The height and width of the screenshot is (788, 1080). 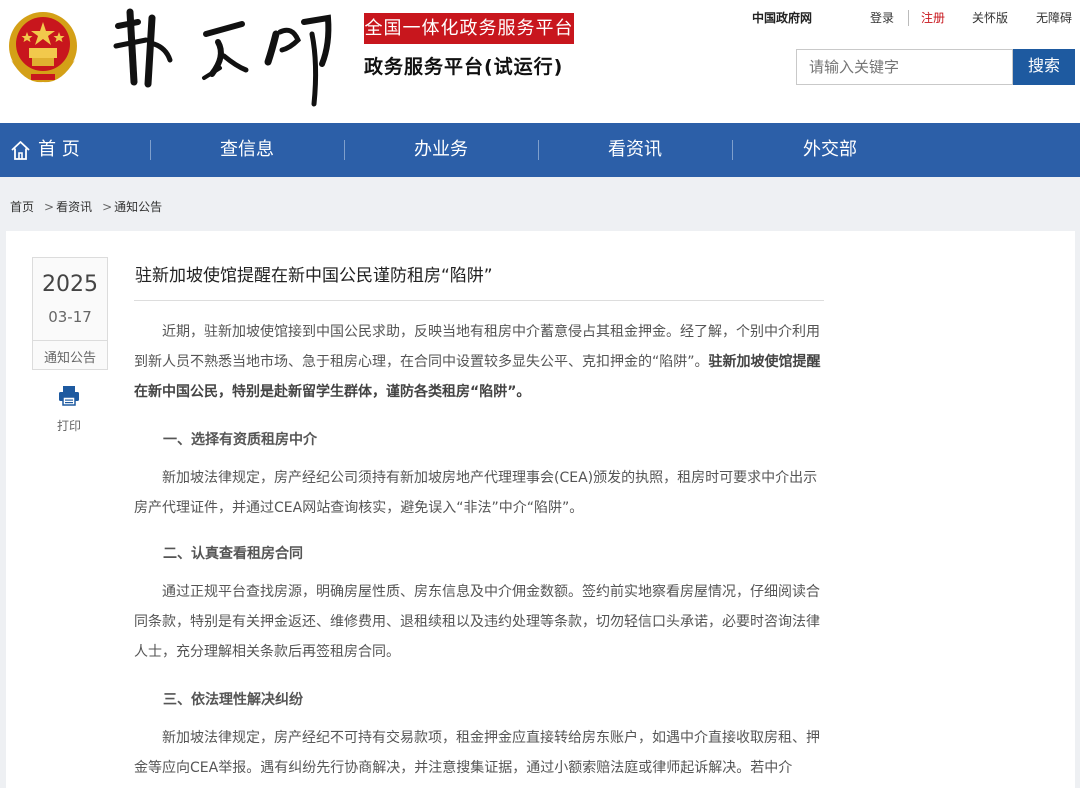 I want to click on login-link: 登录, so click(x=882, y=17).